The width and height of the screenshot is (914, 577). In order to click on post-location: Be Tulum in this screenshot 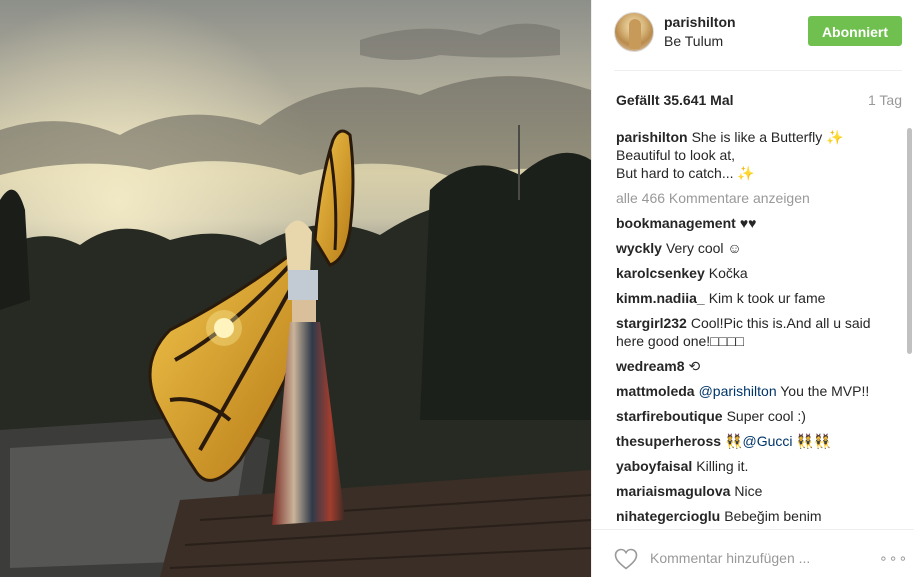, I will do `click(693, 41)`.